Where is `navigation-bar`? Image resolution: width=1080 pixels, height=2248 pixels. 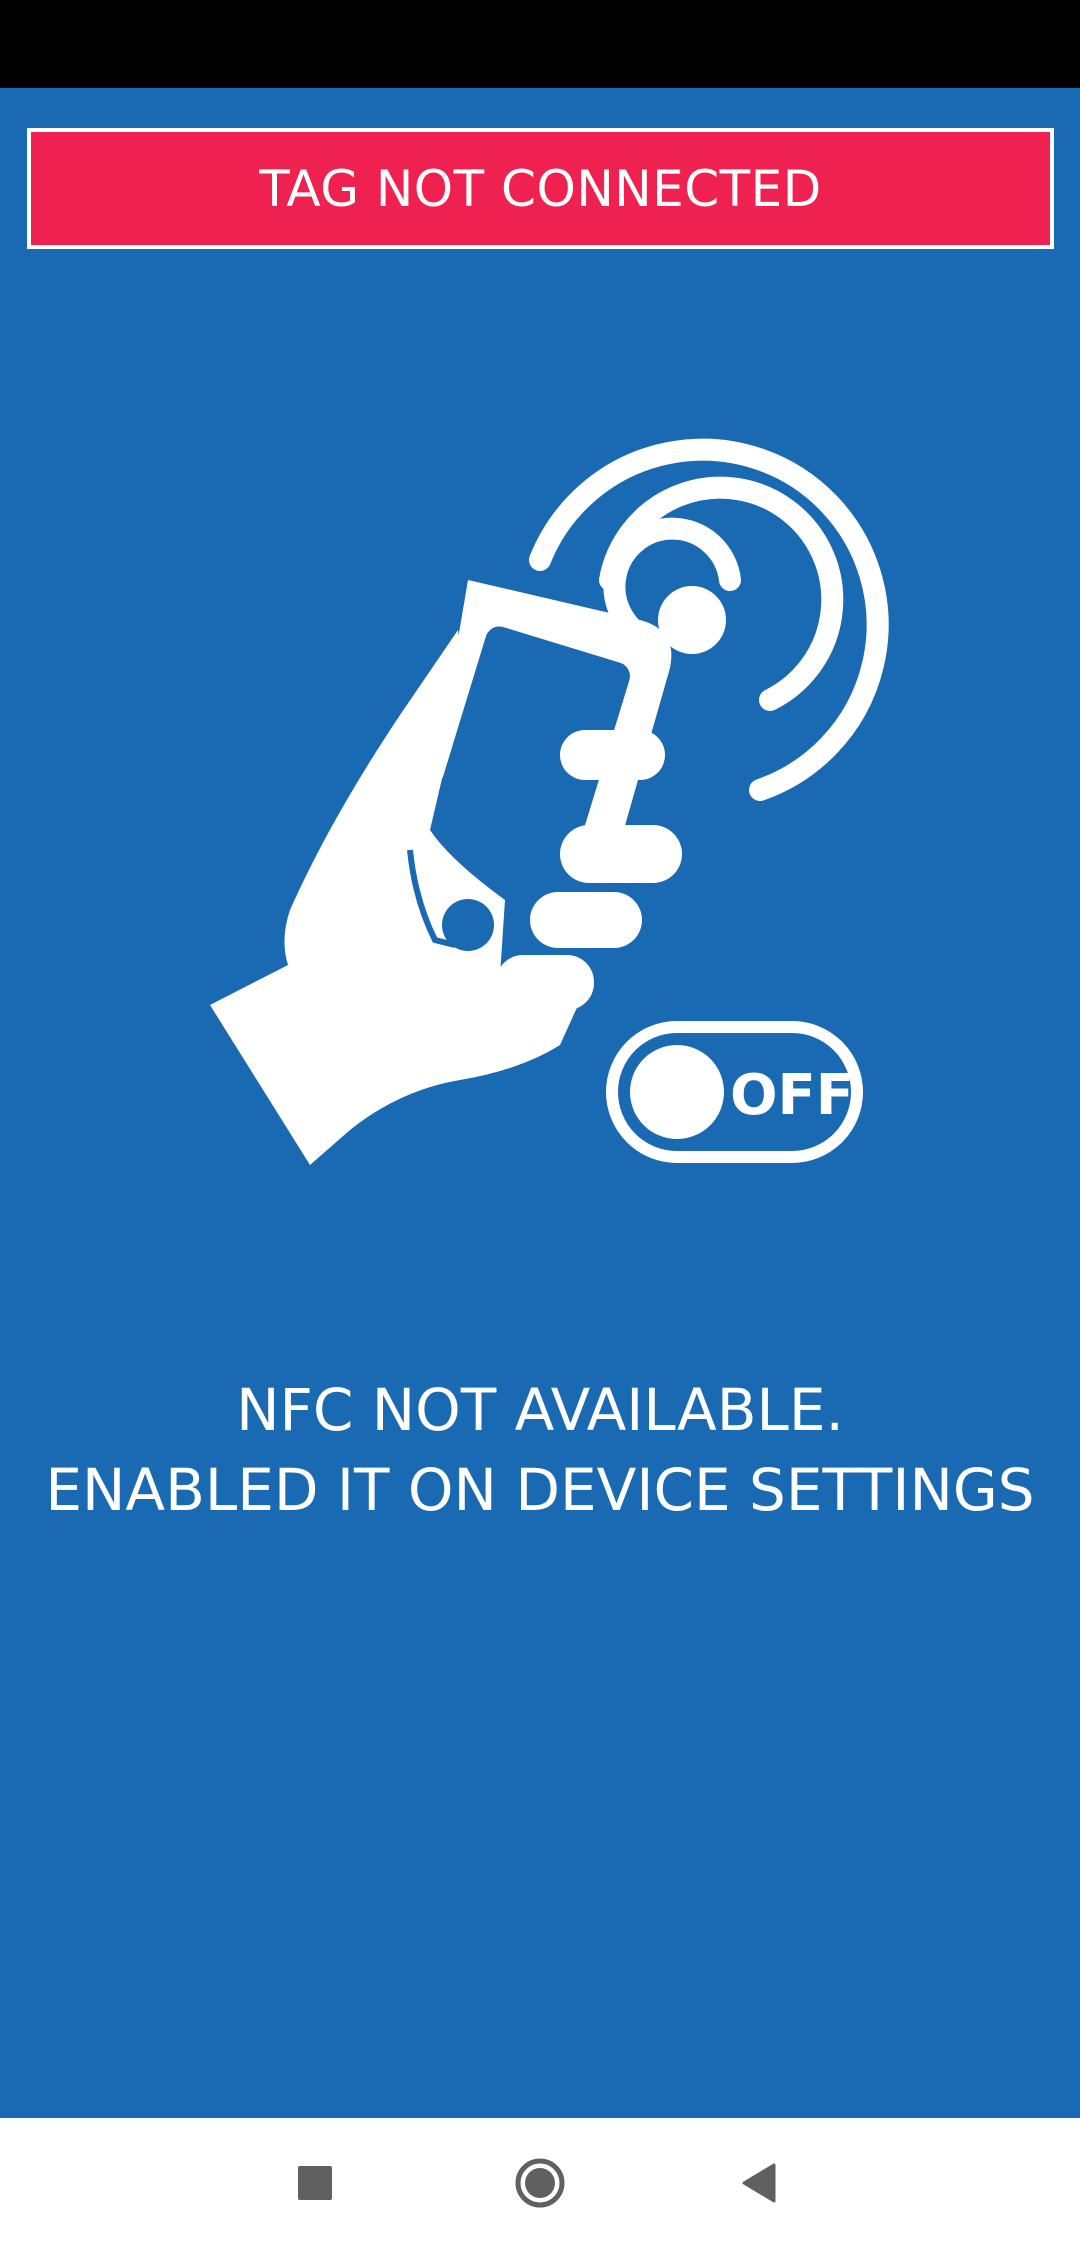
navigation-bar is located at coordinates (540, 2183).